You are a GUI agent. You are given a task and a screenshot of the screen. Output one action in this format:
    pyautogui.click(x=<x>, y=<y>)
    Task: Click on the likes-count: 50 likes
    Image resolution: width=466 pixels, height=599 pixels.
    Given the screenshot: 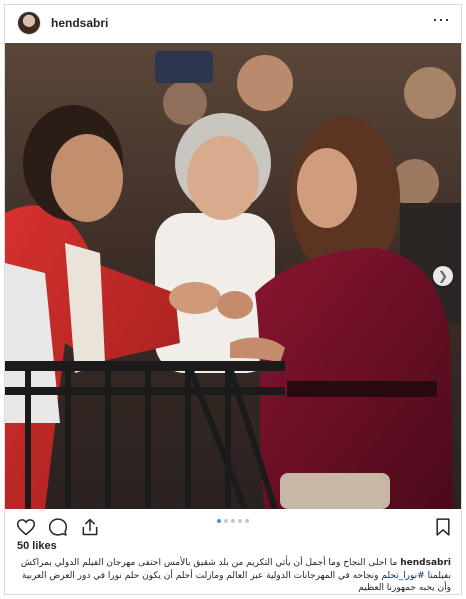 What is the action you would take?
    pyautogui.click(x=37, y=546)
    